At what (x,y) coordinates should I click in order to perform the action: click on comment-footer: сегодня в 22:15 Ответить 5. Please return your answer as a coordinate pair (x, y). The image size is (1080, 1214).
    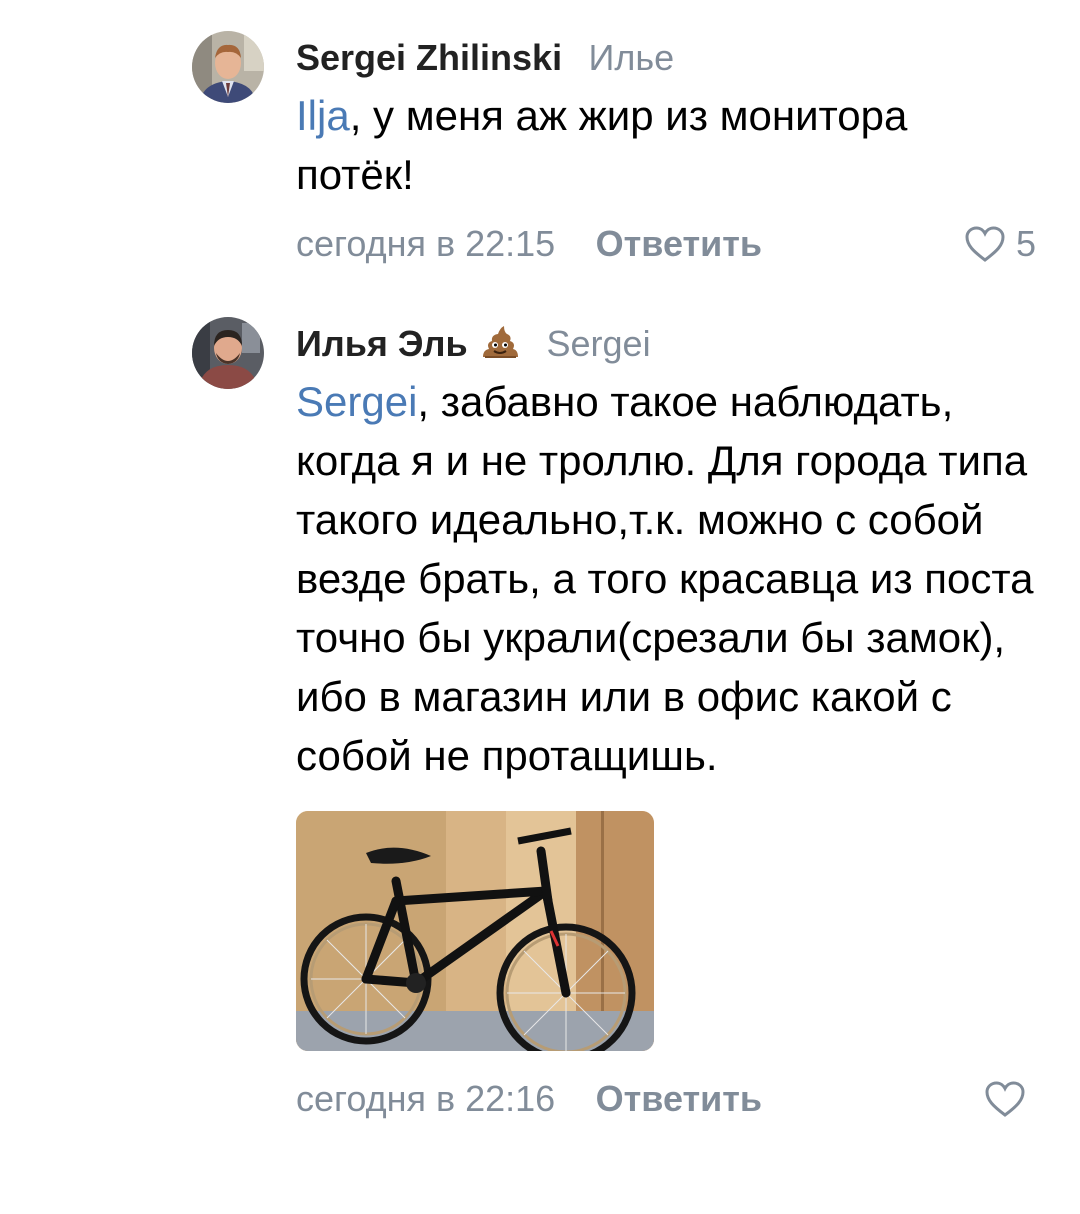
    Looking at the image, I should click on (666, 244).